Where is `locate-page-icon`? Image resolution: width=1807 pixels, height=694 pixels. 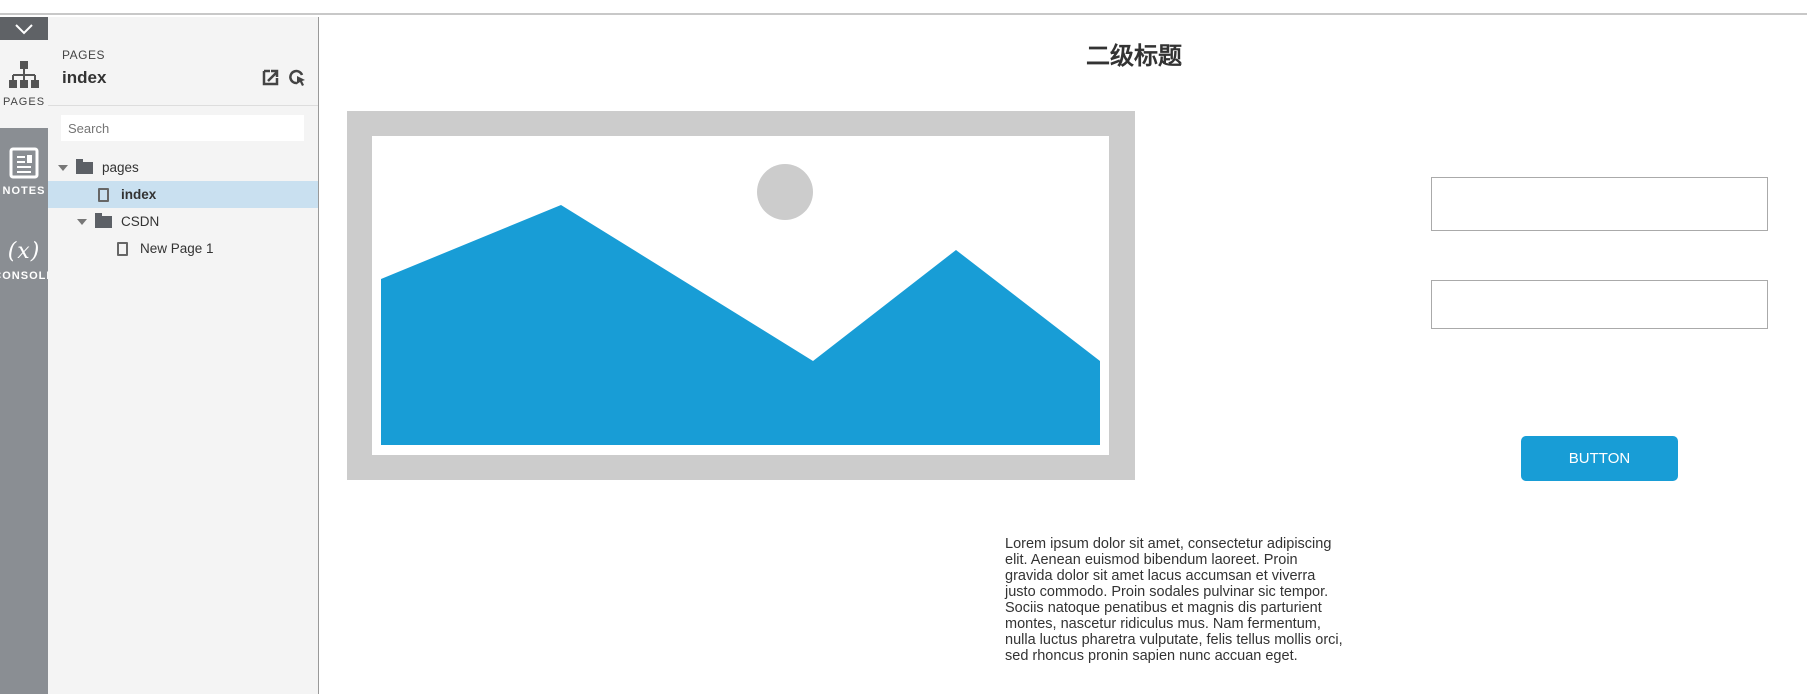
locate-page-icon is located at coordinates (297, 77).